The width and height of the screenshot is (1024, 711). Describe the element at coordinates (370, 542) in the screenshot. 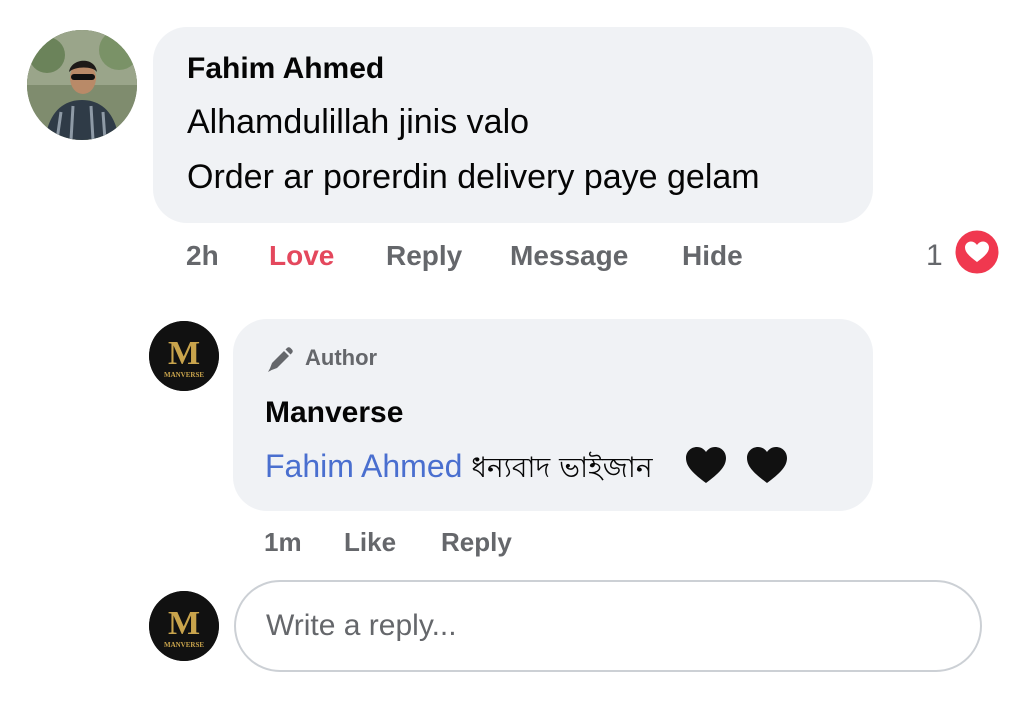

I see `like-button: Like` at that location.